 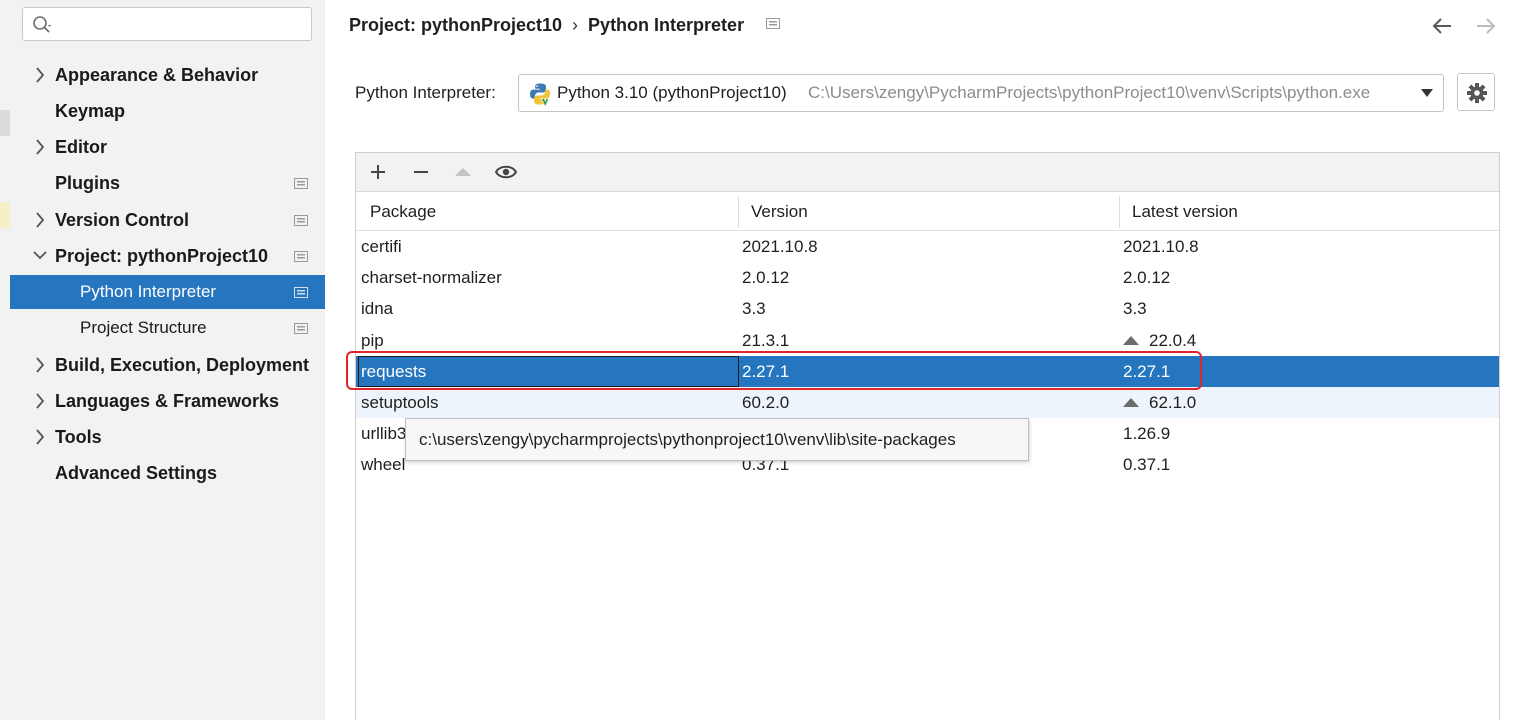 I want to click on cell-latest-version: 3.3, so click(x=1135, y=308).